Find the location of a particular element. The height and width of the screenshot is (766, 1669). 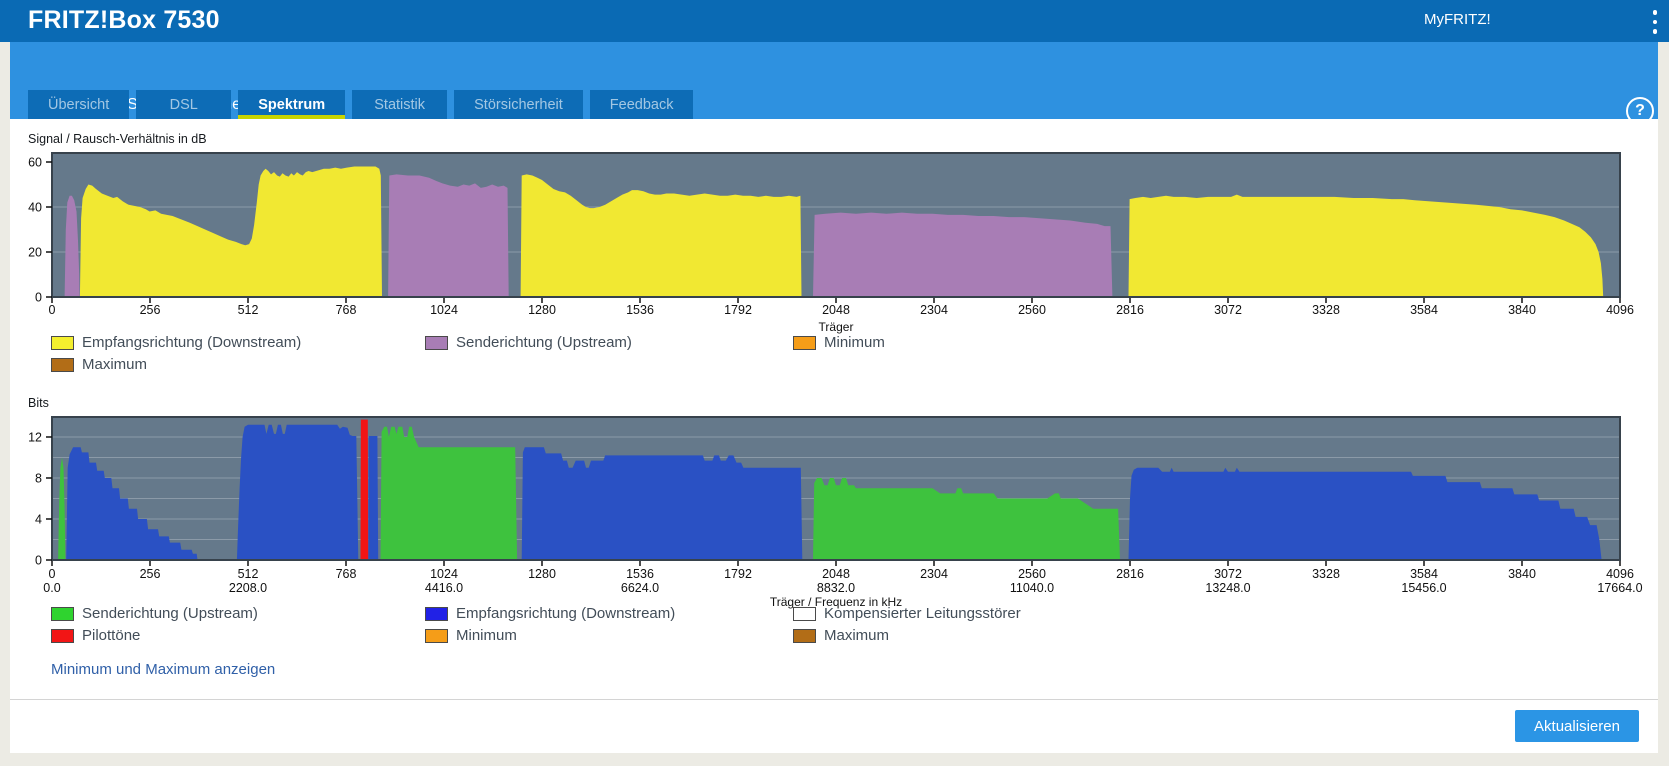

myfritz-link: MyFRITZ! is located at coordinates (1457, 19).